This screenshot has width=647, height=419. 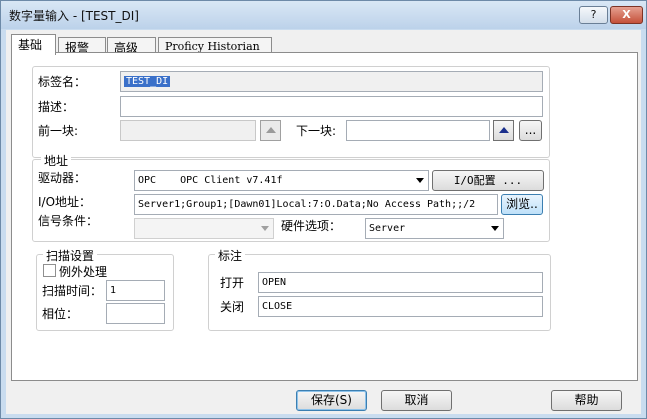 I want to click on tag-name-field: TEST_DI, so click(x=331, y=81).